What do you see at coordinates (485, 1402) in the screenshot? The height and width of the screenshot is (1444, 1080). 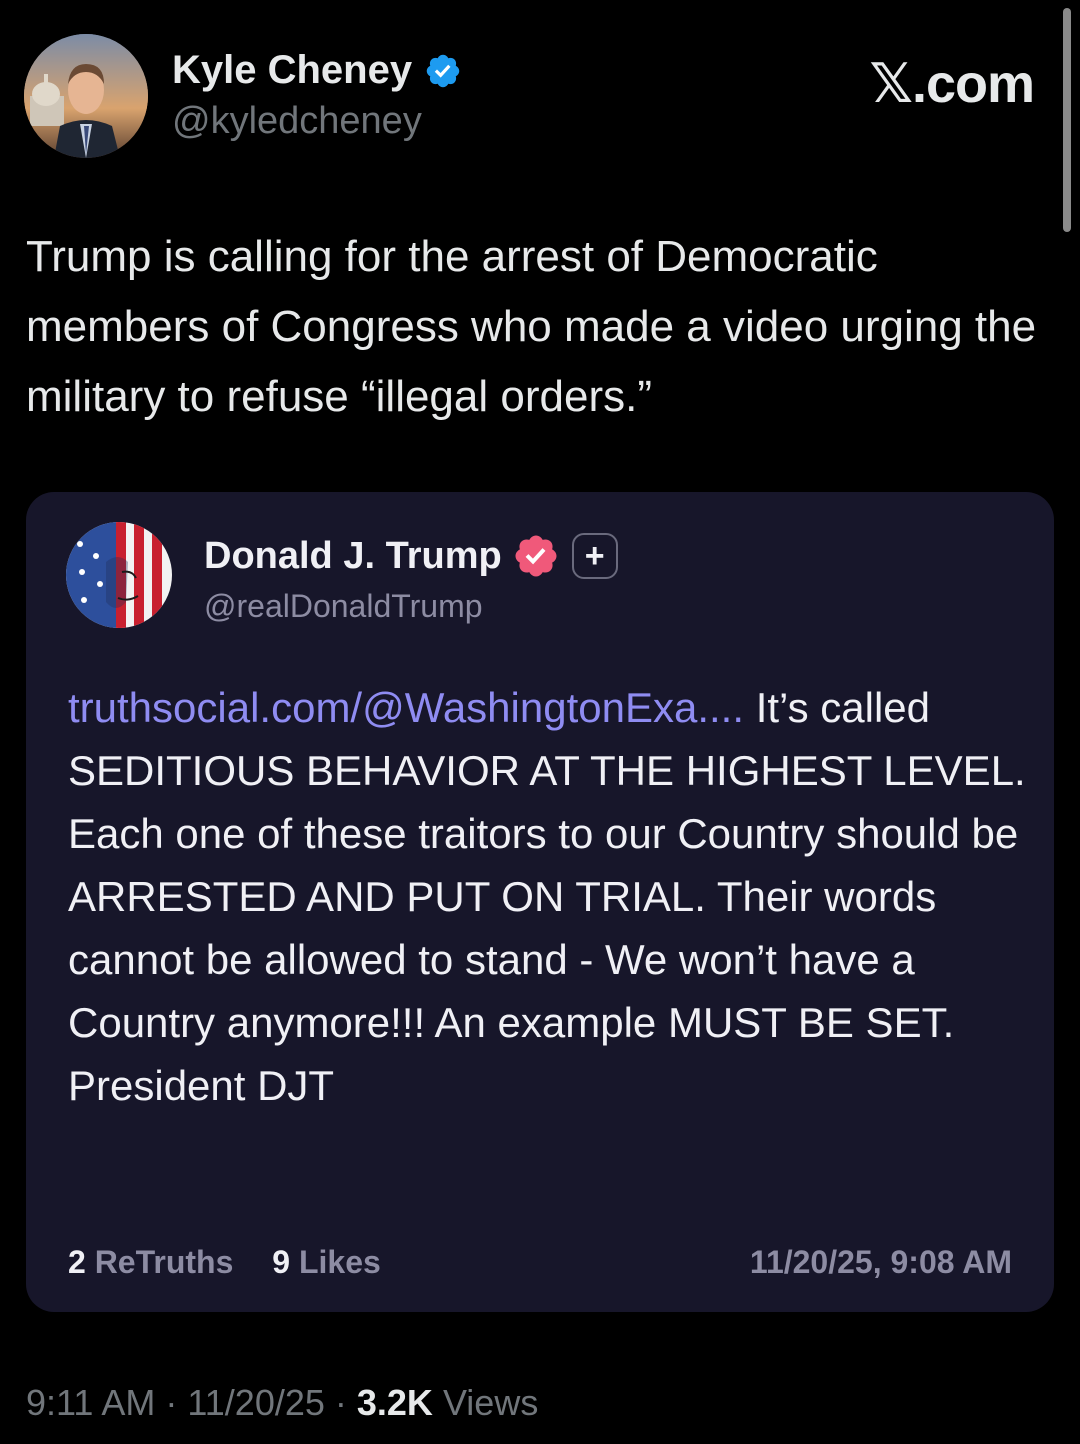 I see `views-label: Views` at bounding box center [485, 1402].